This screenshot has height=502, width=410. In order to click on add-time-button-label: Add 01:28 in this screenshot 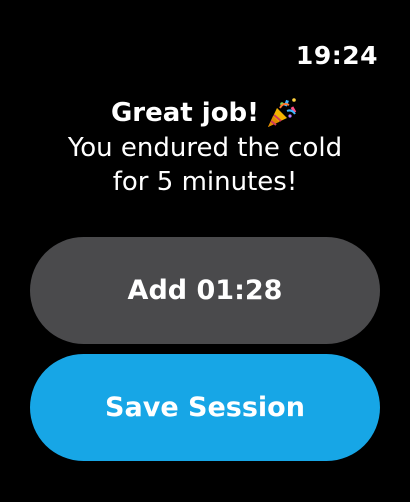, I will do `click(205, 290)`.